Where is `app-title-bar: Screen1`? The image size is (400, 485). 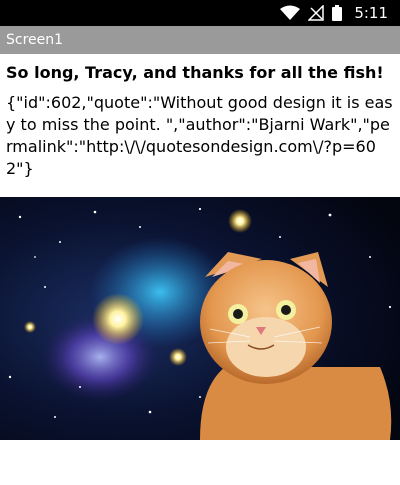 app-title-bar: Screen1 is located at coordinates (200, 40).